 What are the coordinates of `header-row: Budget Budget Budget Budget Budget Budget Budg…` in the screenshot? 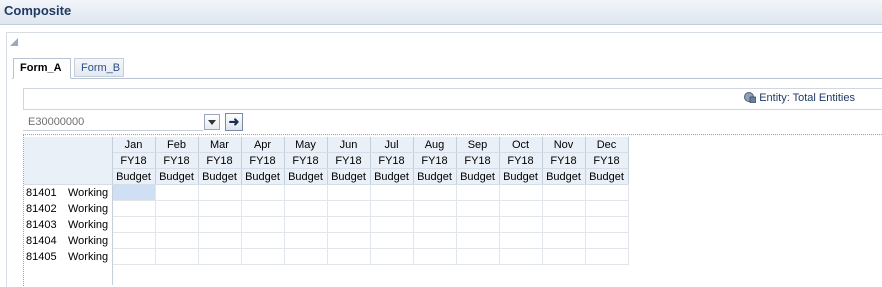 It's located at (326, 176).